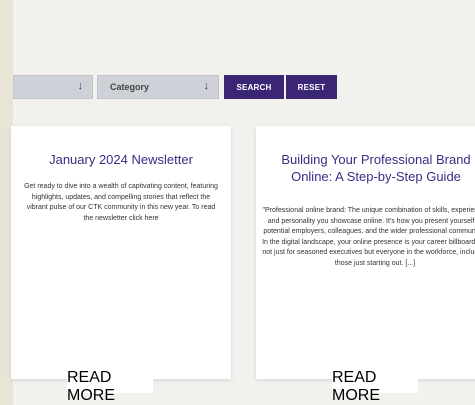  What do you see at coordinates (311, 87) in the screenshot?
I see `reset-button: RESET` at bounding box center [311, 87].